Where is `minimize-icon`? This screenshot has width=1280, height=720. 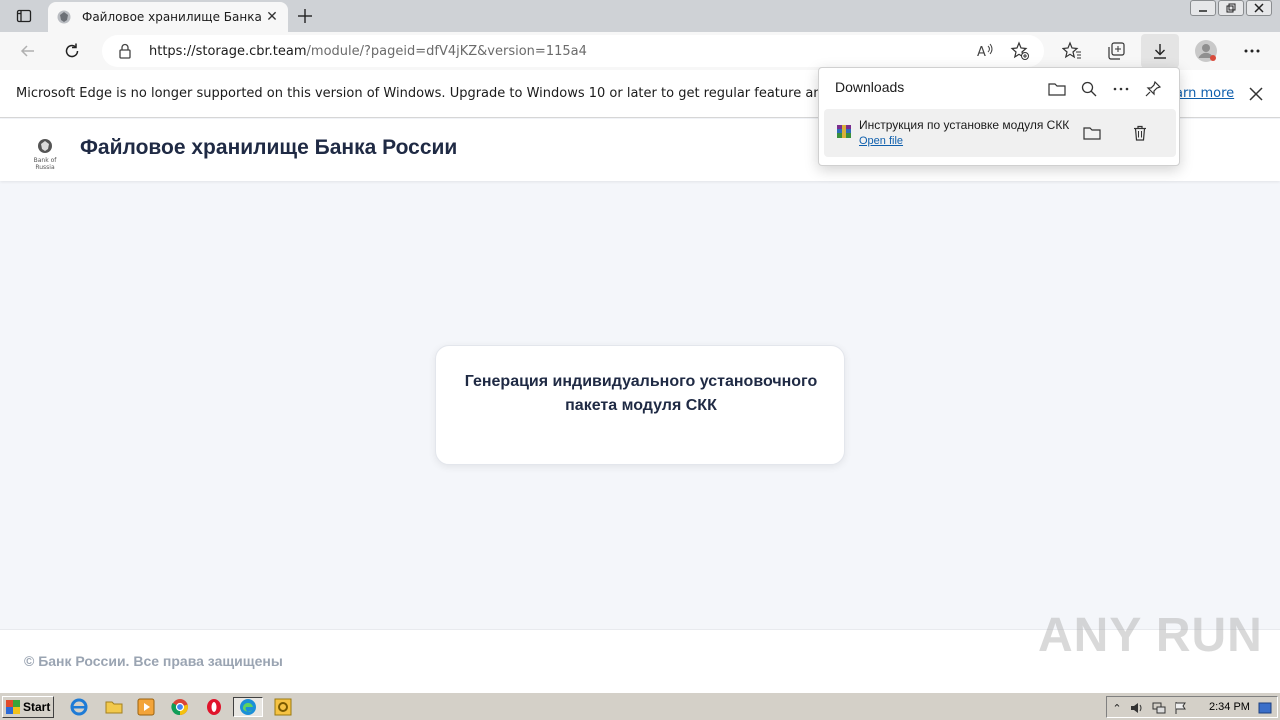
minimize-icon is located at coordinates (1203, 11).